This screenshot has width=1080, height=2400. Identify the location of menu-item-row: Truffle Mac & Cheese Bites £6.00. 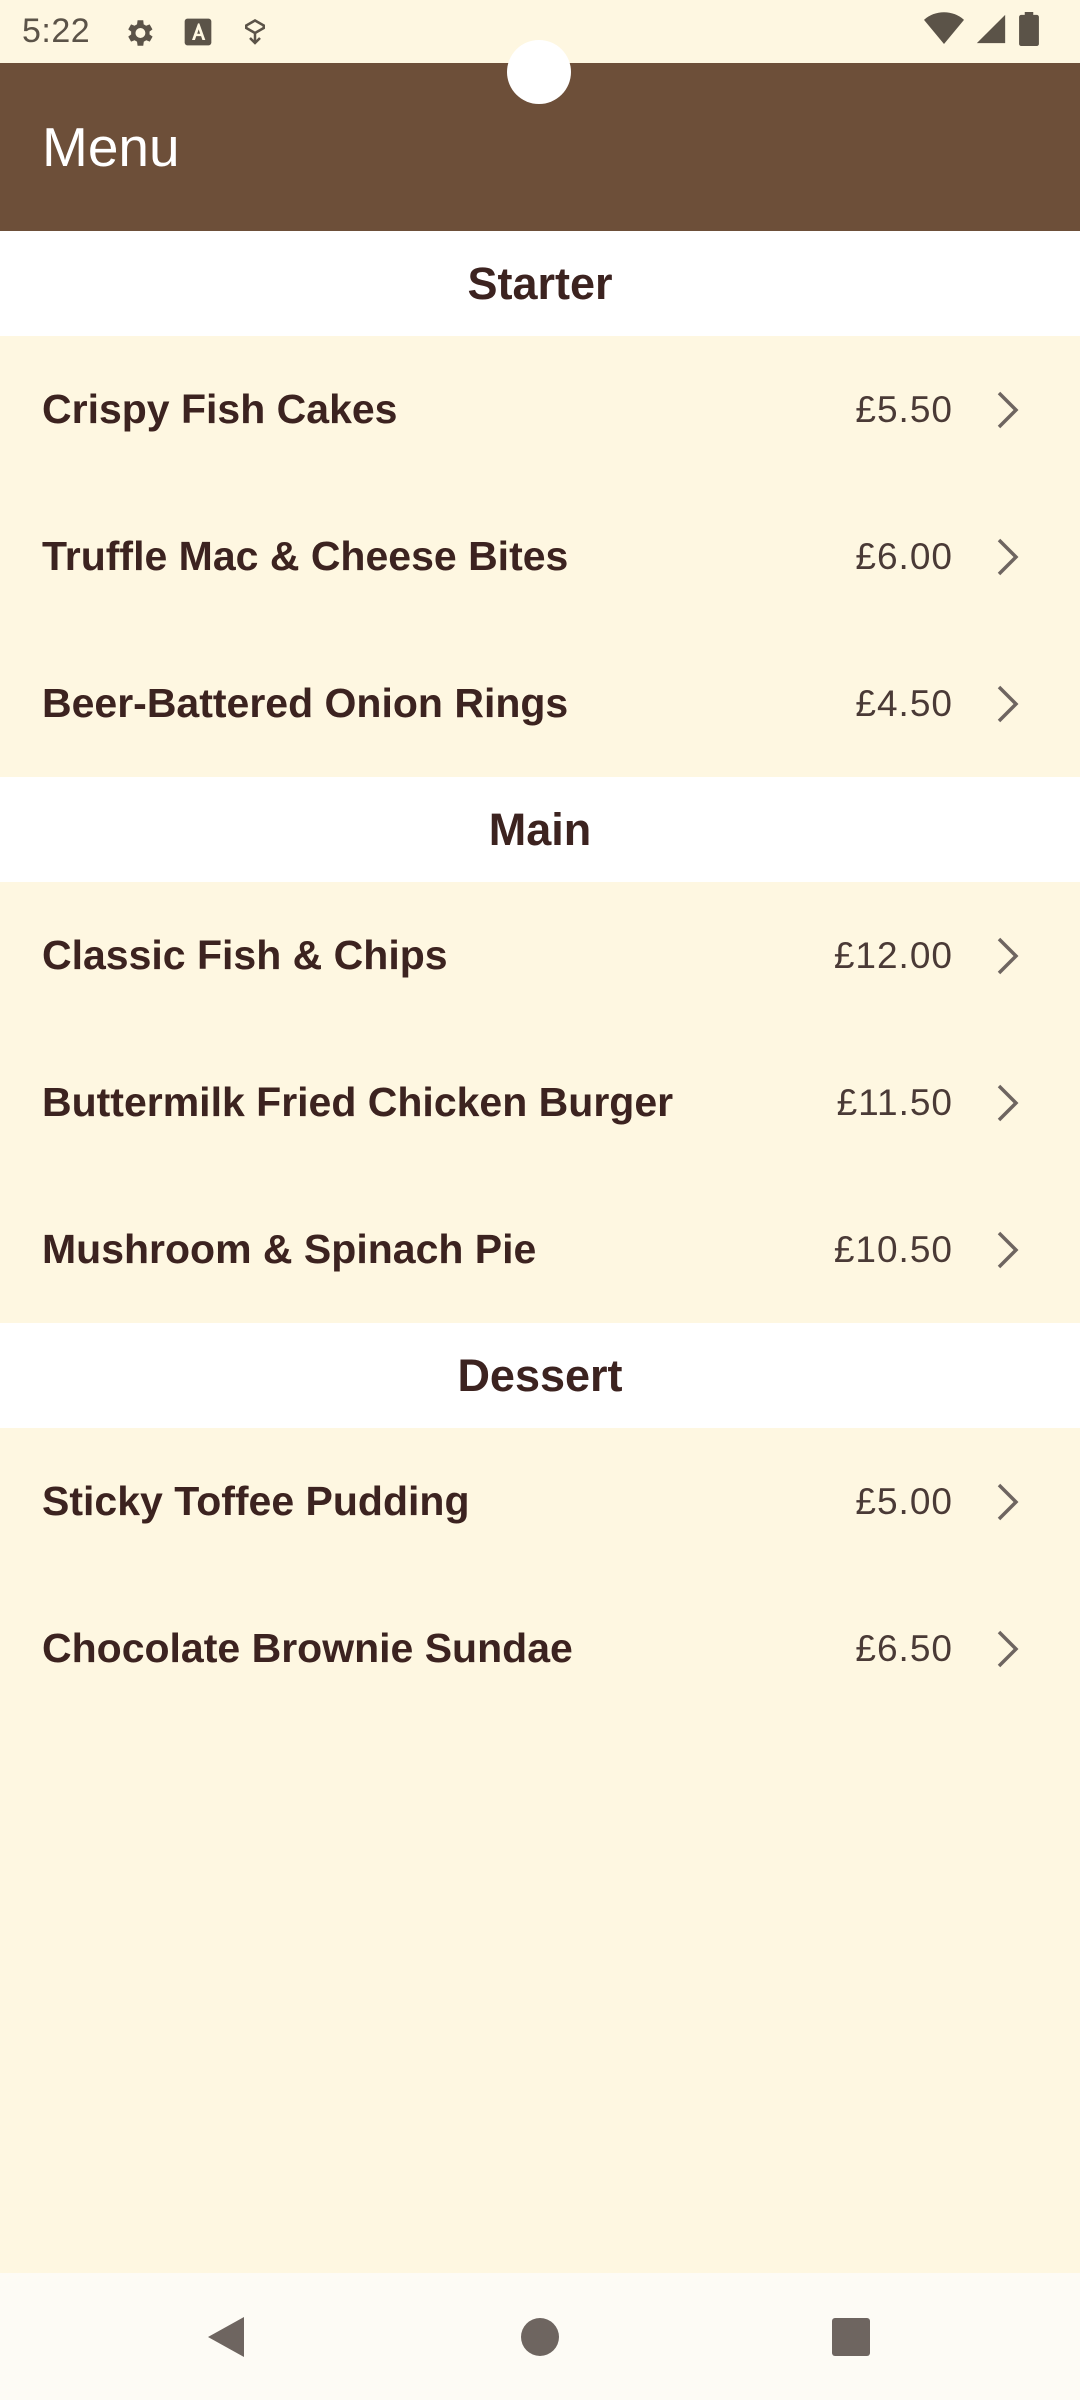
(540, 556).